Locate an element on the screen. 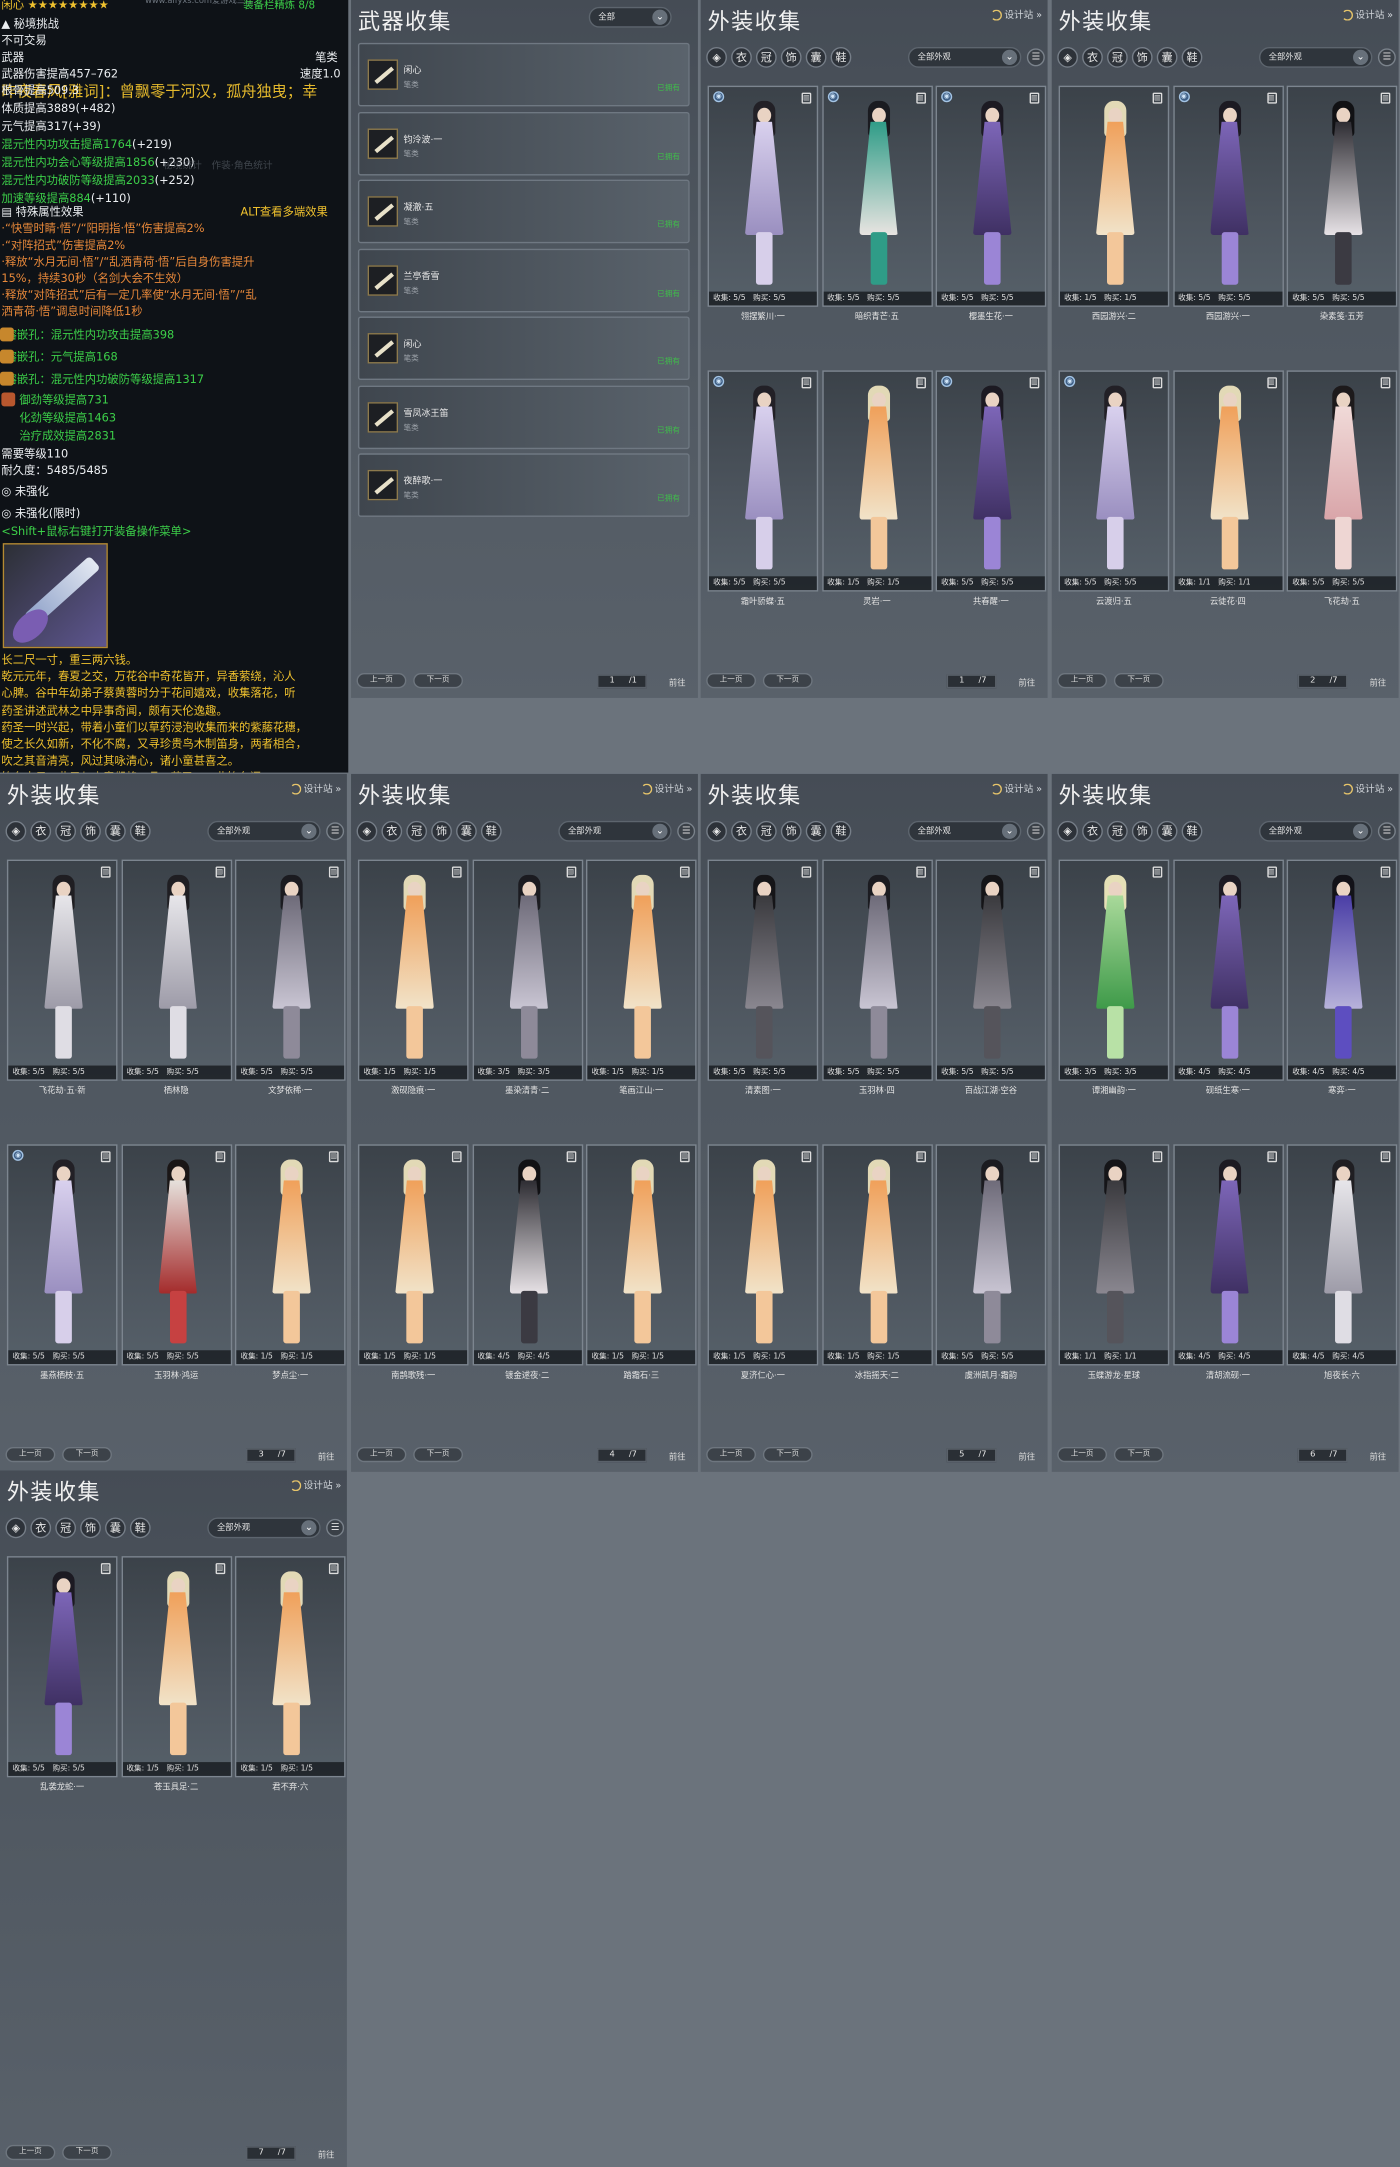  page-number-box: 4/7 is located at coordinates (622, 1455).